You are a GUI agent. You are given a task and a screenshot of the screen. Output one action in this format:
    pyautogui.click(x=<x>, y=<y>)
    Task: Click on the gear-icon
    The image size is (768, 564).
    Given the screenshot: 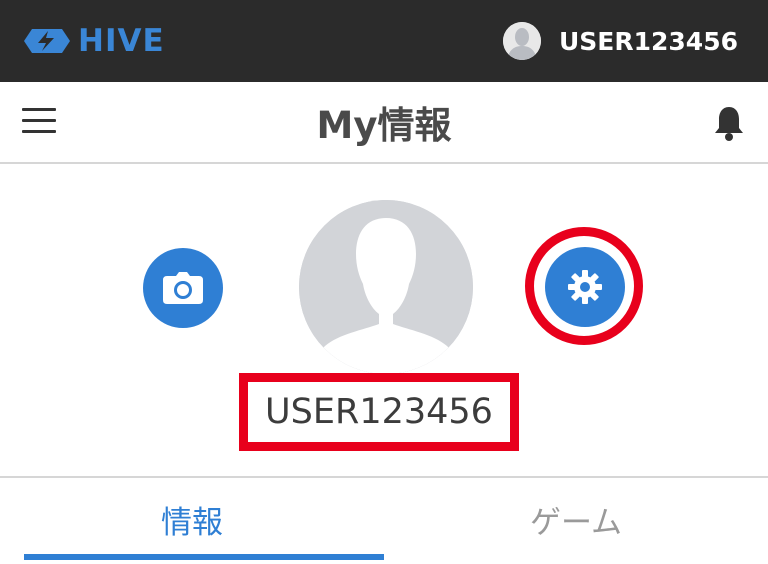 What is the action you would take?
    pyautogui.click(x=585, y=287)
    